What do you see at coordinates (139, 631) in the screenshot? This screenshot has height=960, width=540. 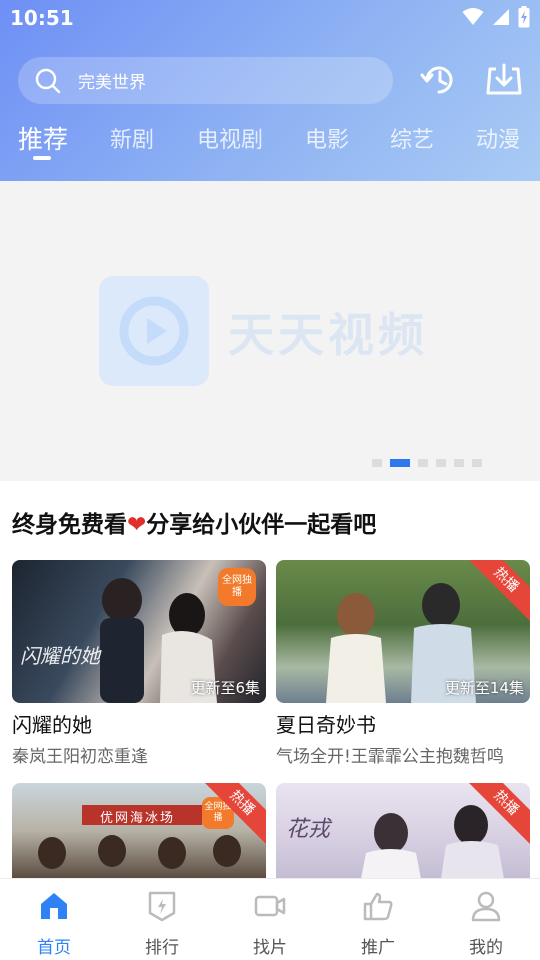 I see `video-thumbnail: 闪耀的她 全网独播 更新至6集` at bounding box center [139, 631].